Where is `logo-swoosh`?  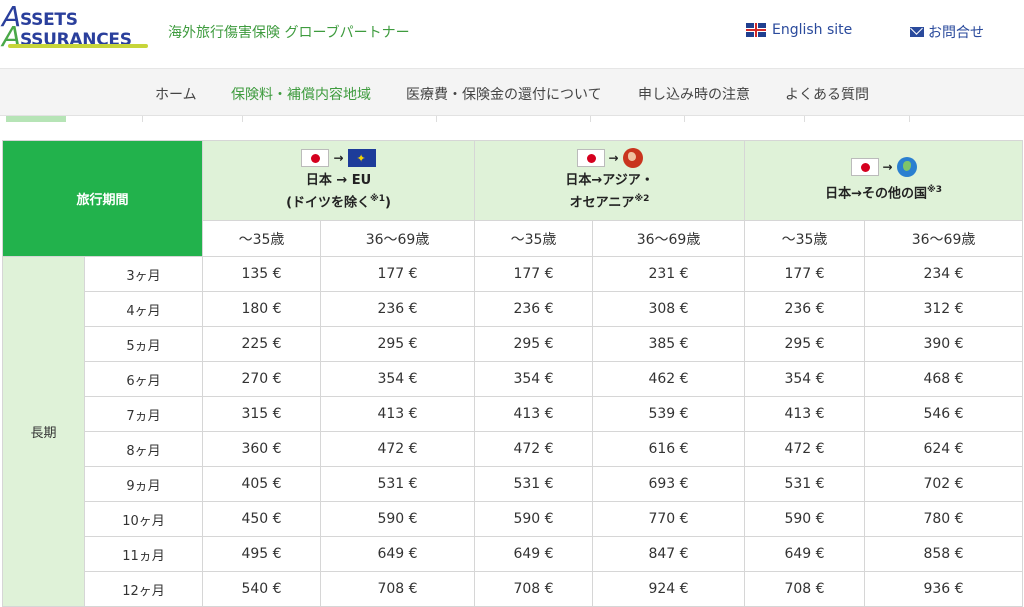 logo-swoosh is located at coordinates (78, 46).